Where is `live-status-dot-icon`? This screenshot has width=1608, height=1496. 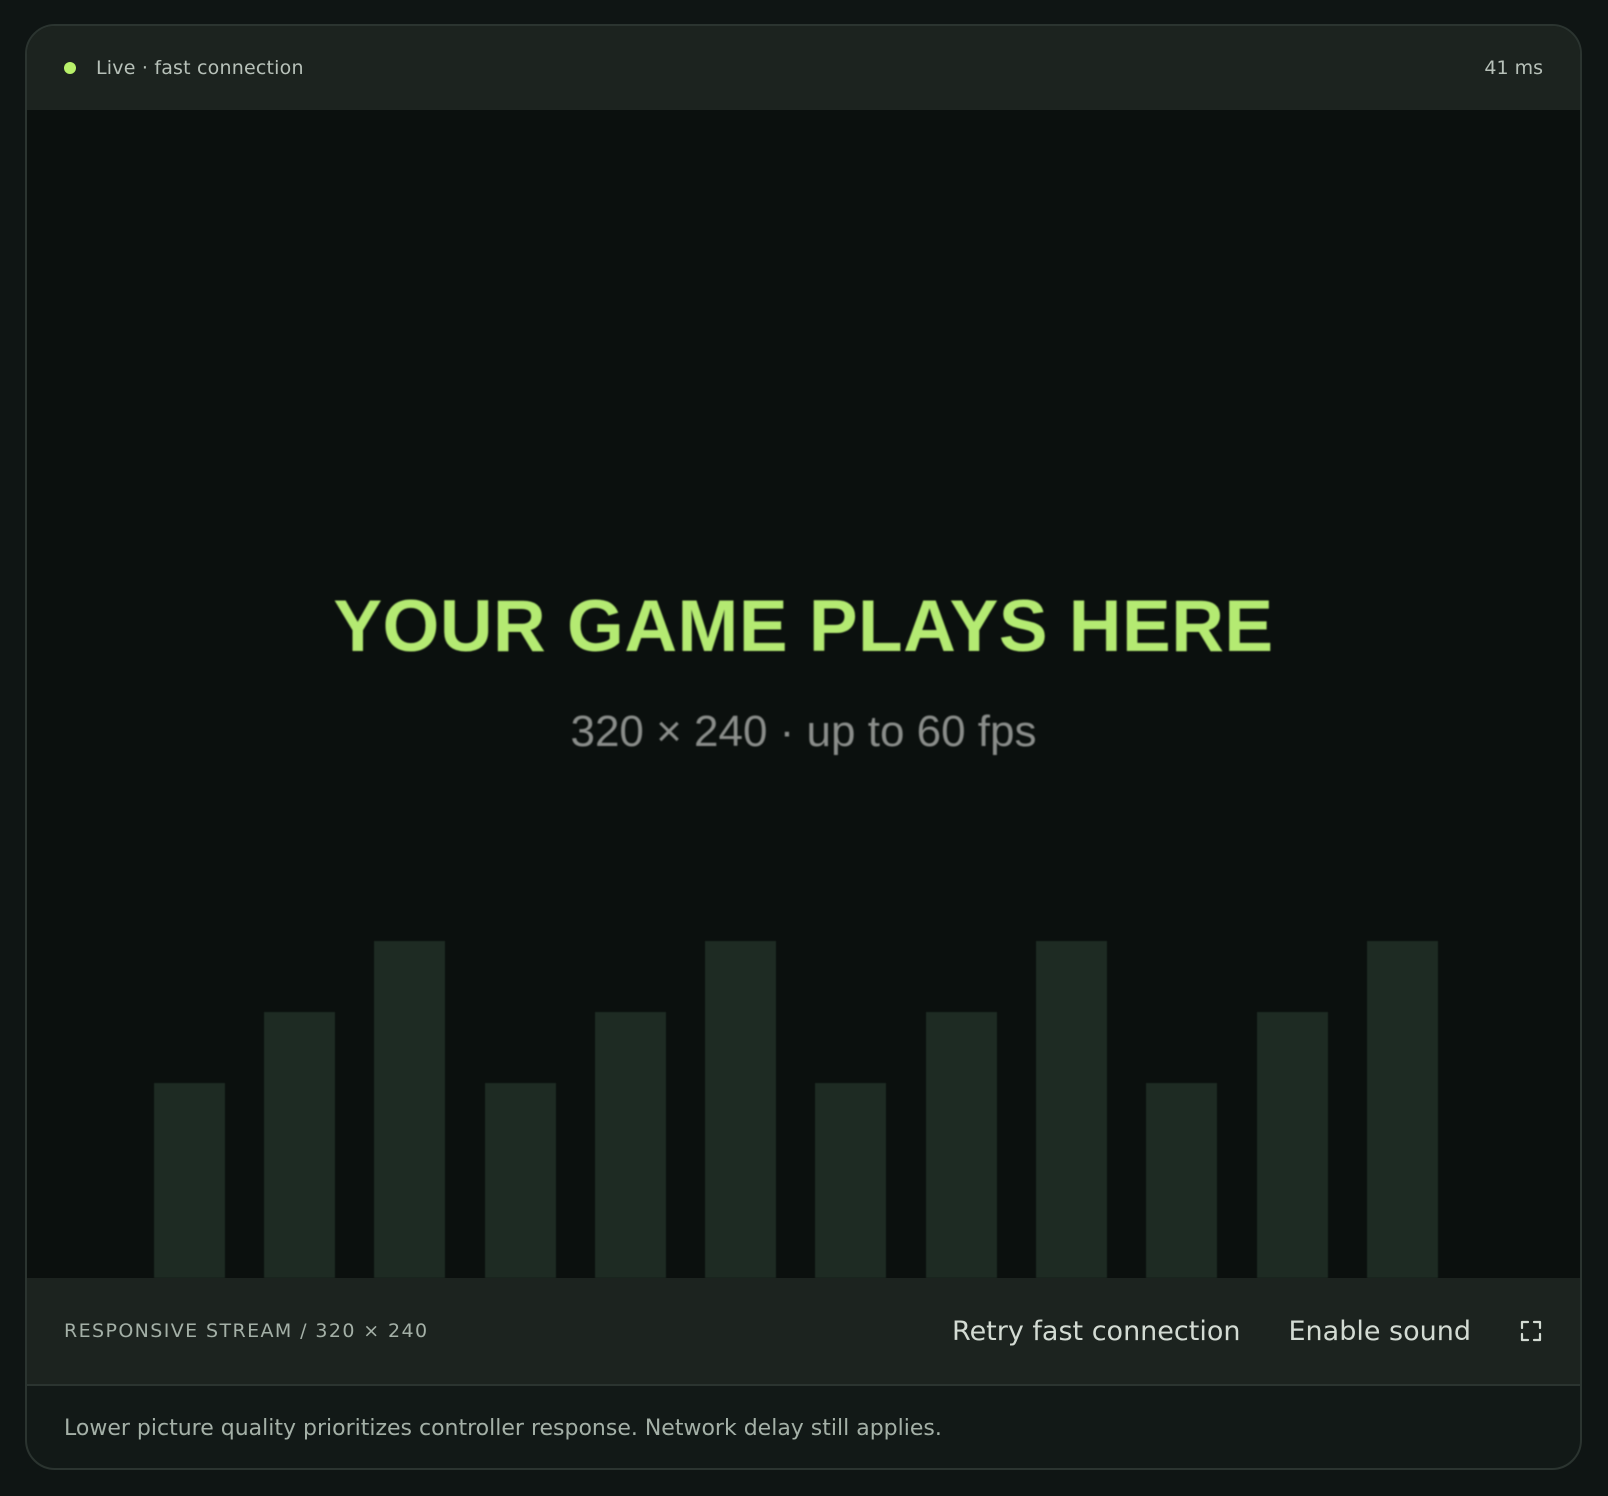 live-status-dot-icon is located at coordinates (70, 68).